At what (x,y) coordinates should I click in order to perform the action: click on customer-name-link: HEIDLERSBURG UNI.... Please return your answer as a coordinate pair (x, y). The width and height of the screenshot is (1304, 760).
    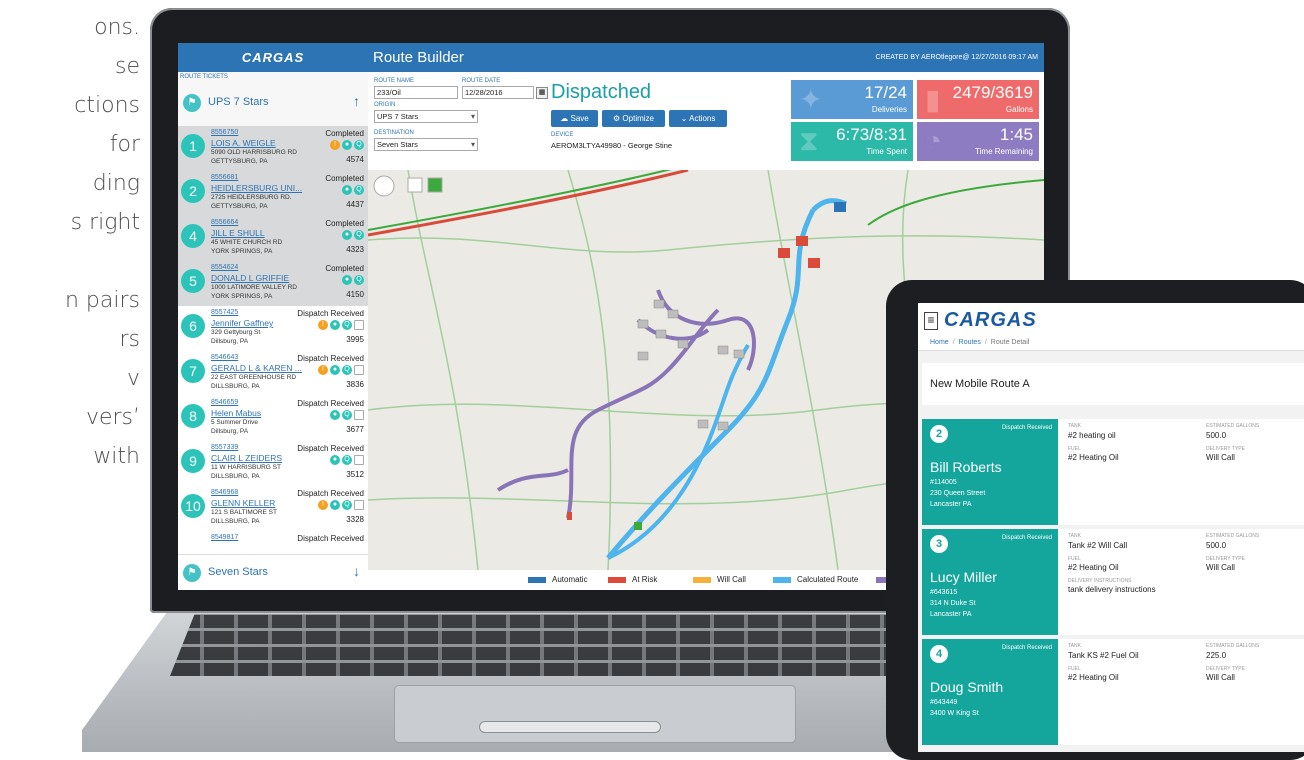
    Looking at the image, I should click on (261, 188).